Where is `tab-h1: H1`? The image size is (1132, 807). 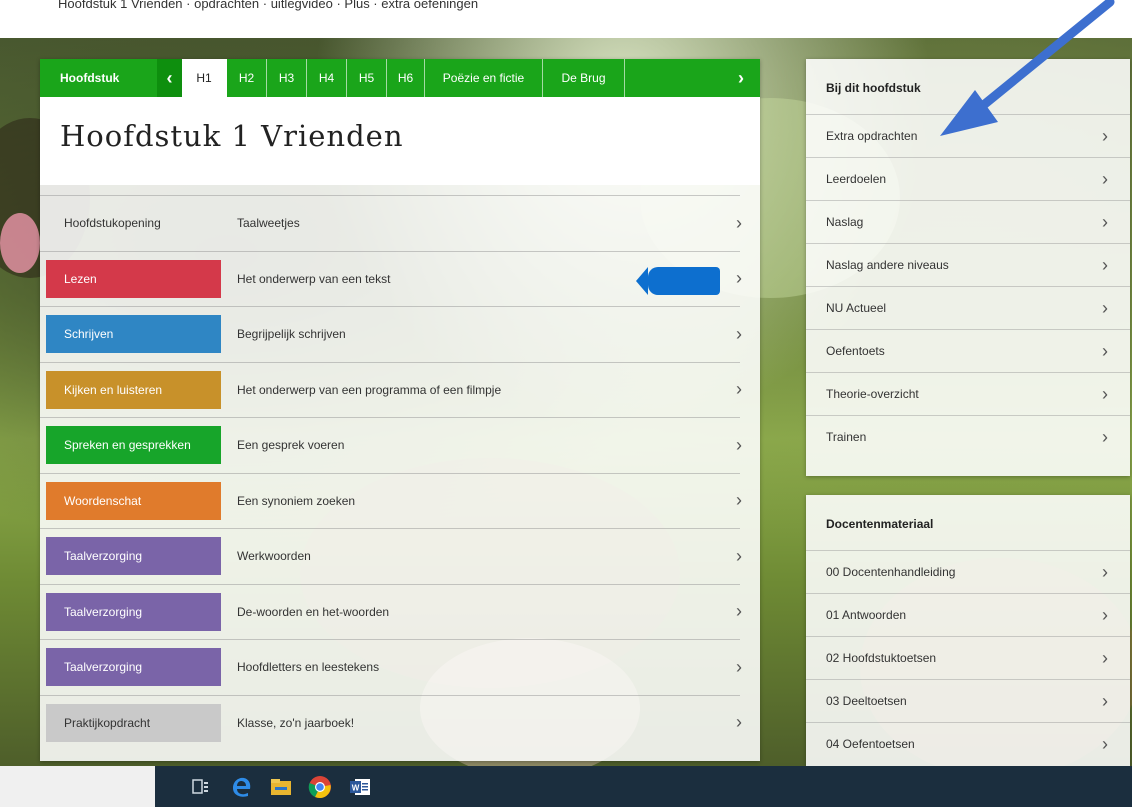 tab-h1: H1 is located at coordinates (204, 78).